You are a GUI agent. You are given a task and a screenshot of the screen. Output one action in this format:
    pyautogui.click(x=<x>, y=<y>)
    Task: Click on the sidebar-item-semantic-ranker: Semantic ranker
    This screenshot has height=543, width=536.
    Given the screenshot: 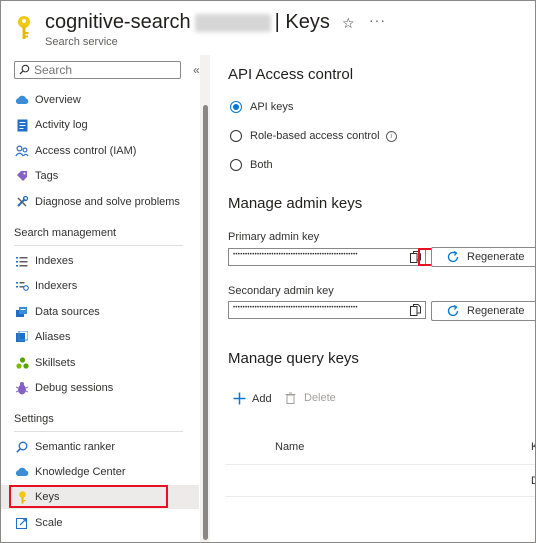 What is the action you would take?
    pyautogui.click(x=100, y=447)
    